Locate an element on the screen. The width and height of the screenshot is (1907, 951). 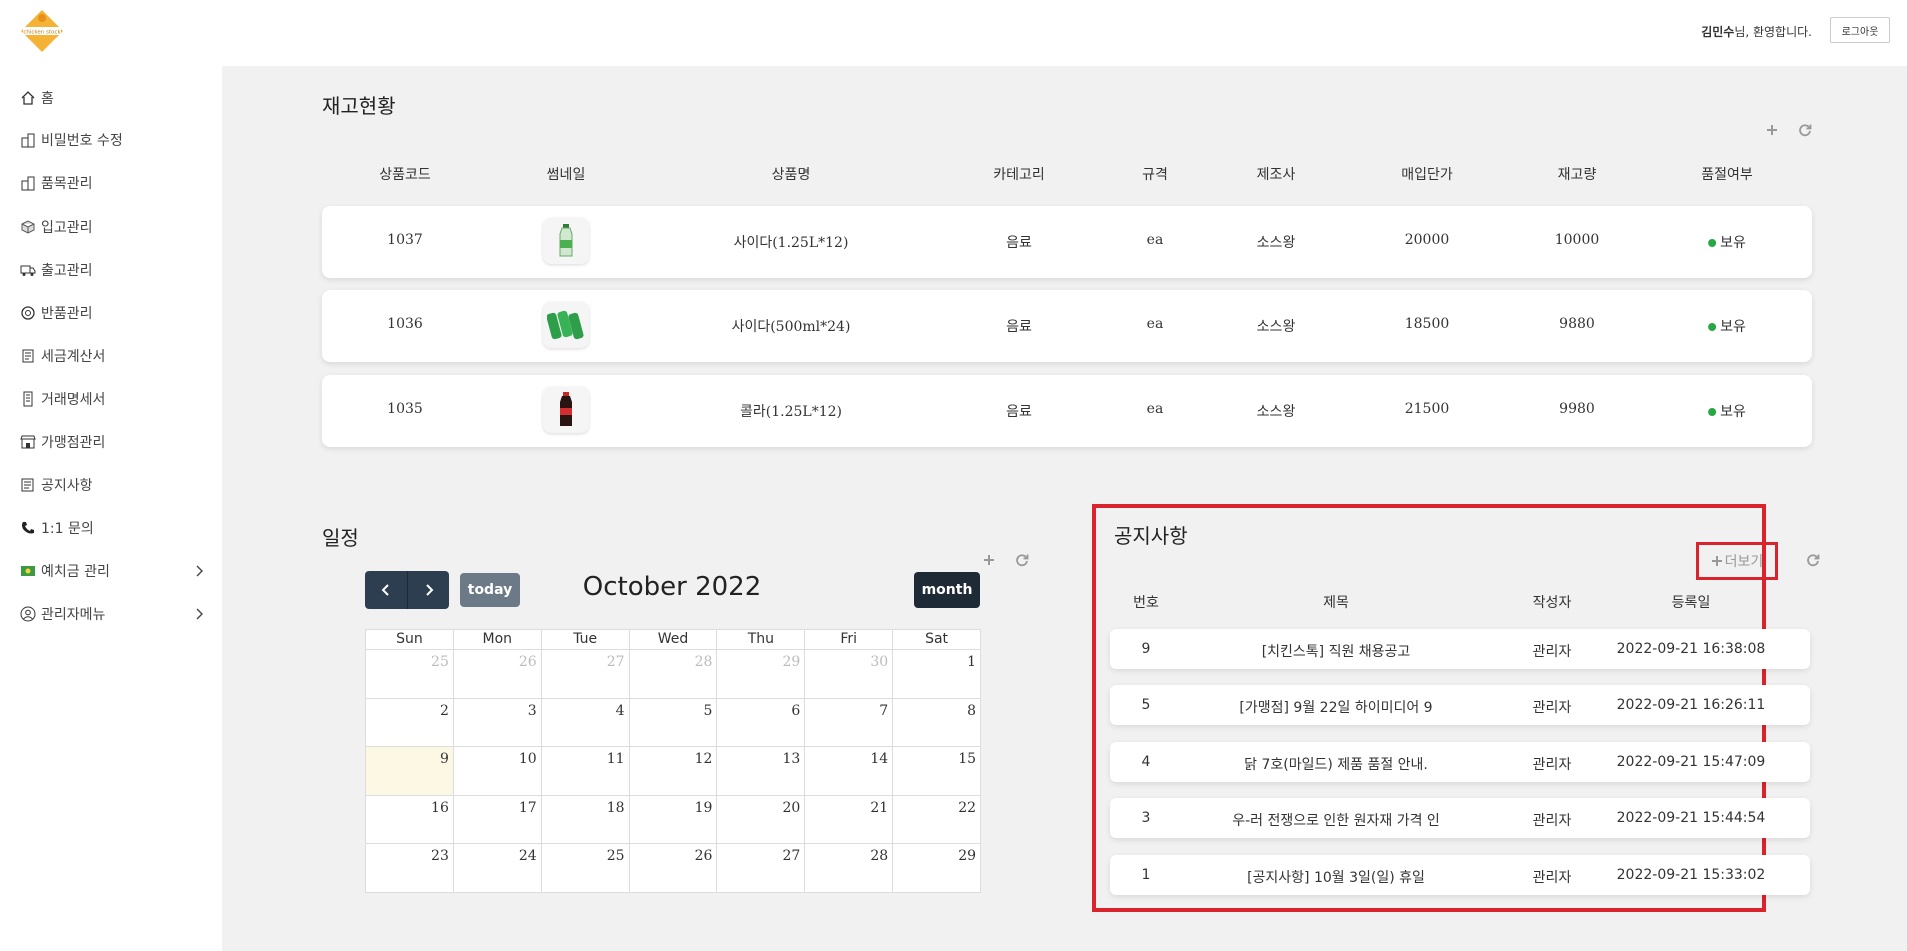
calendar-day: 10 is located at coordinates (497, 771).